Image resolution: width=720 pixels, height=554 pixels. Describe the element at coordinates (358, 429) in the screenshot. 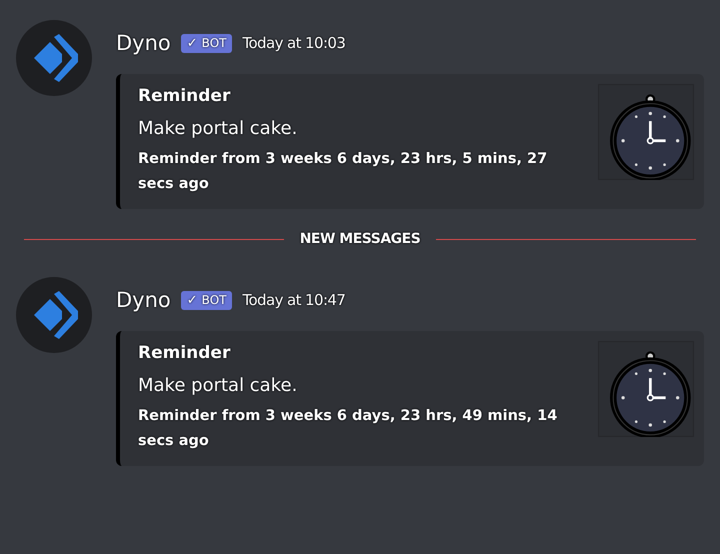

I see `embed-footer: Reminder from 3 weeks 6 days, 23 hrs, 49 mins, 14 secs ago` at that location.